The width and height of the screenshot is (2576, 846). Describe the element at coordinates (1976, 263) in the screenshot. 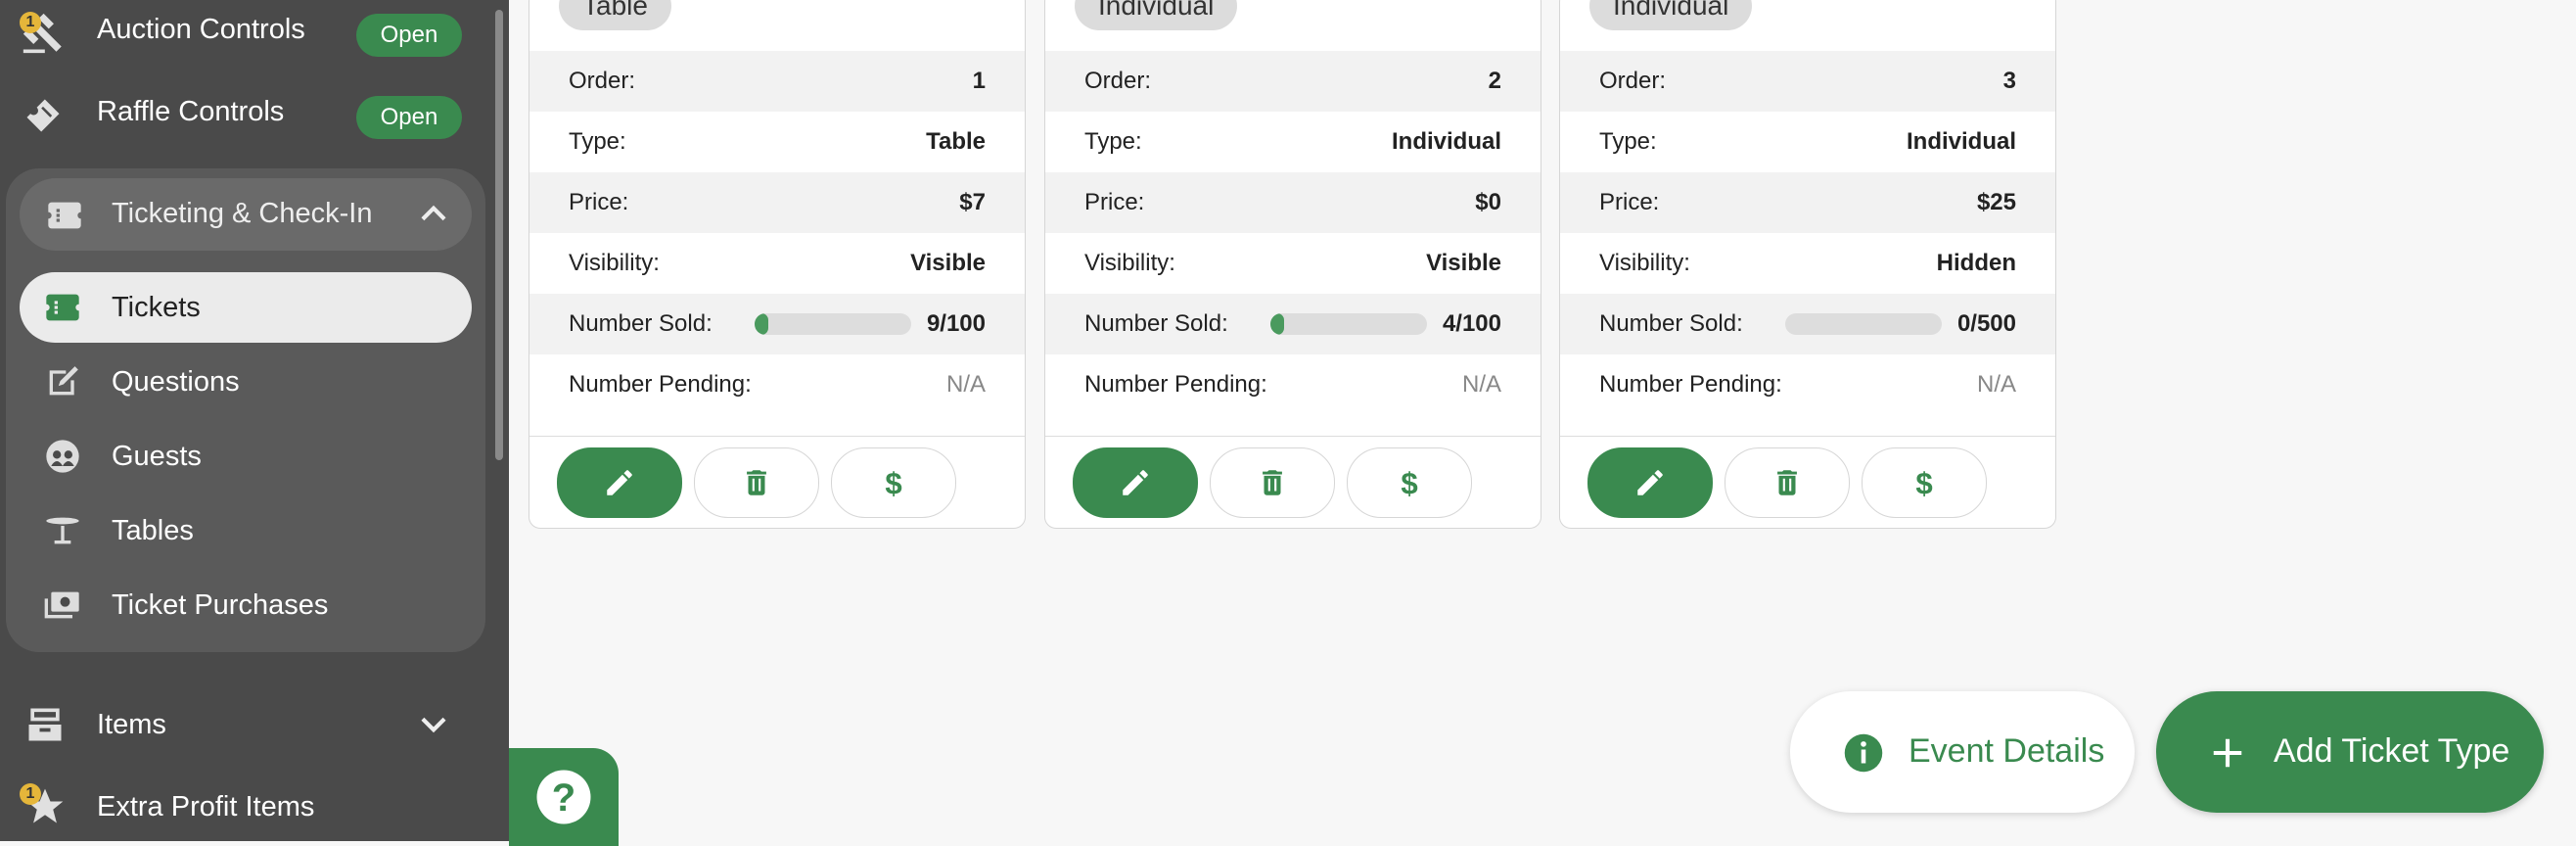

I see `visibility-value: Hidden` at that location.